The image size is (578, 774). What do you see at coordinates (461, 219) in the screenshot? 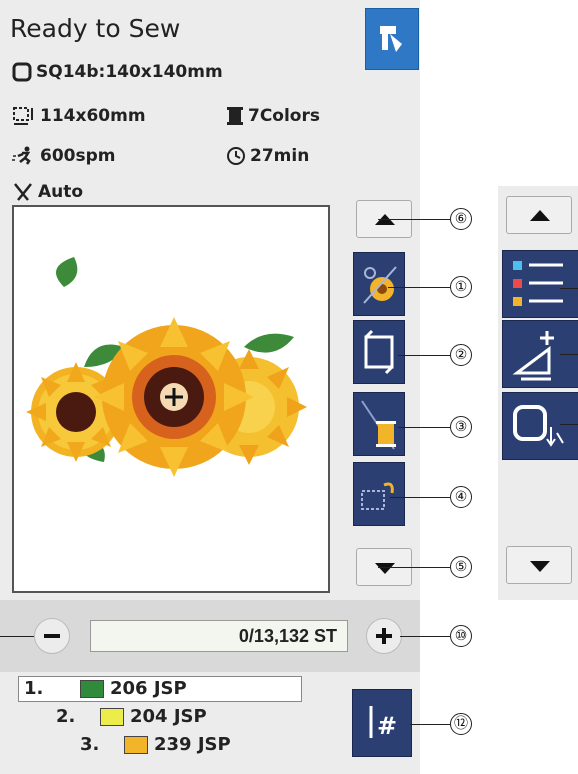
I see `callout-6: ⑥` at bounding box center [461, 219].